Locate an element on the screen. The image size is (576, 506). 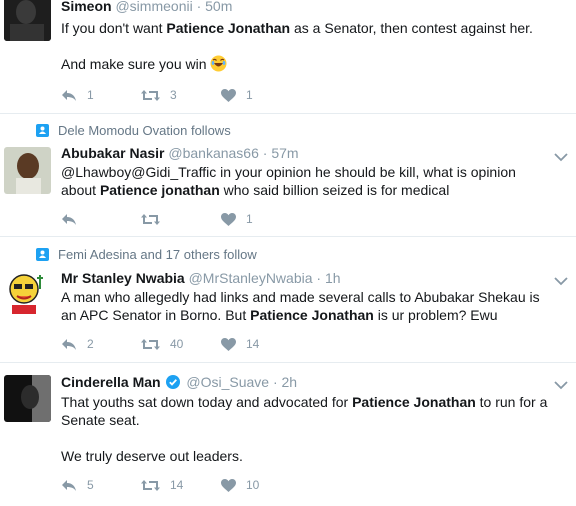
text-segment: We truly deserve out leaders. is located at coordinates (152, 456).